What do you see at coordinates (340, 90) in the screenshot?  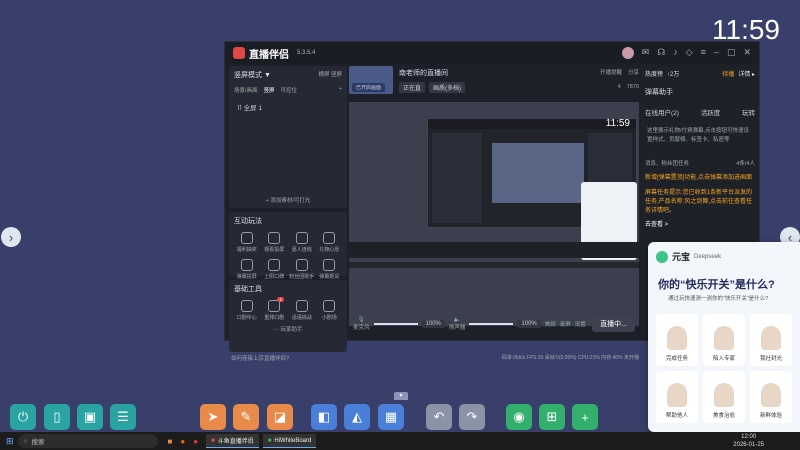 I see `add-scene-button: +` at bounding box center [340, 90].